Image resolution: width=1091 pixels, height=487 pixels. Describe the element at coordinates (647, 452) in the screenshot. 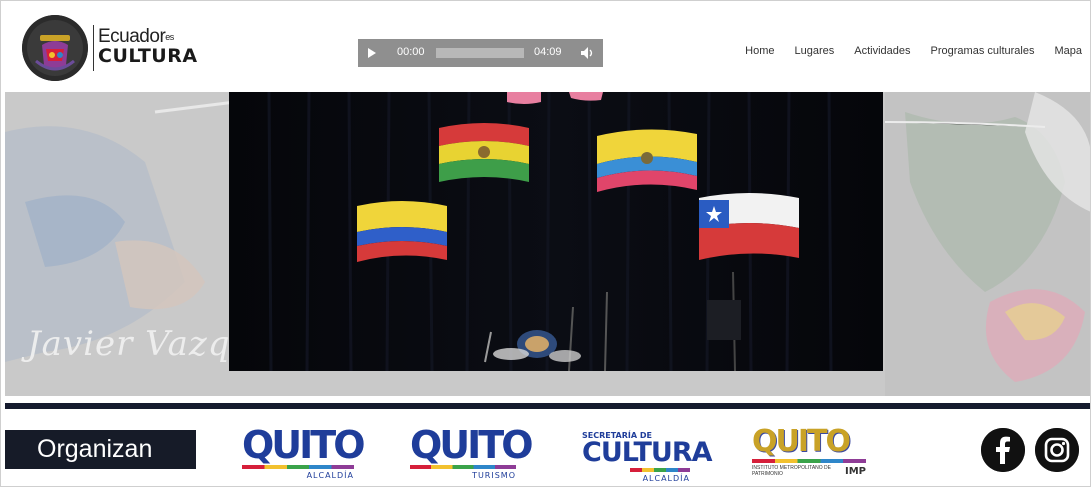

I see `cultura-logo: CULTURA` at that location.